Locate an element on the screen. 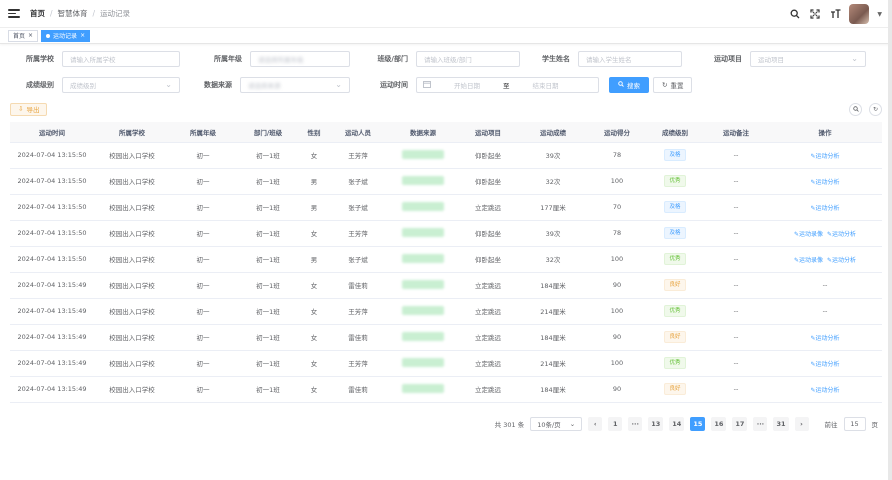 The image size is (892, 480). page-number: 31 is located at coordinates (781, 423).